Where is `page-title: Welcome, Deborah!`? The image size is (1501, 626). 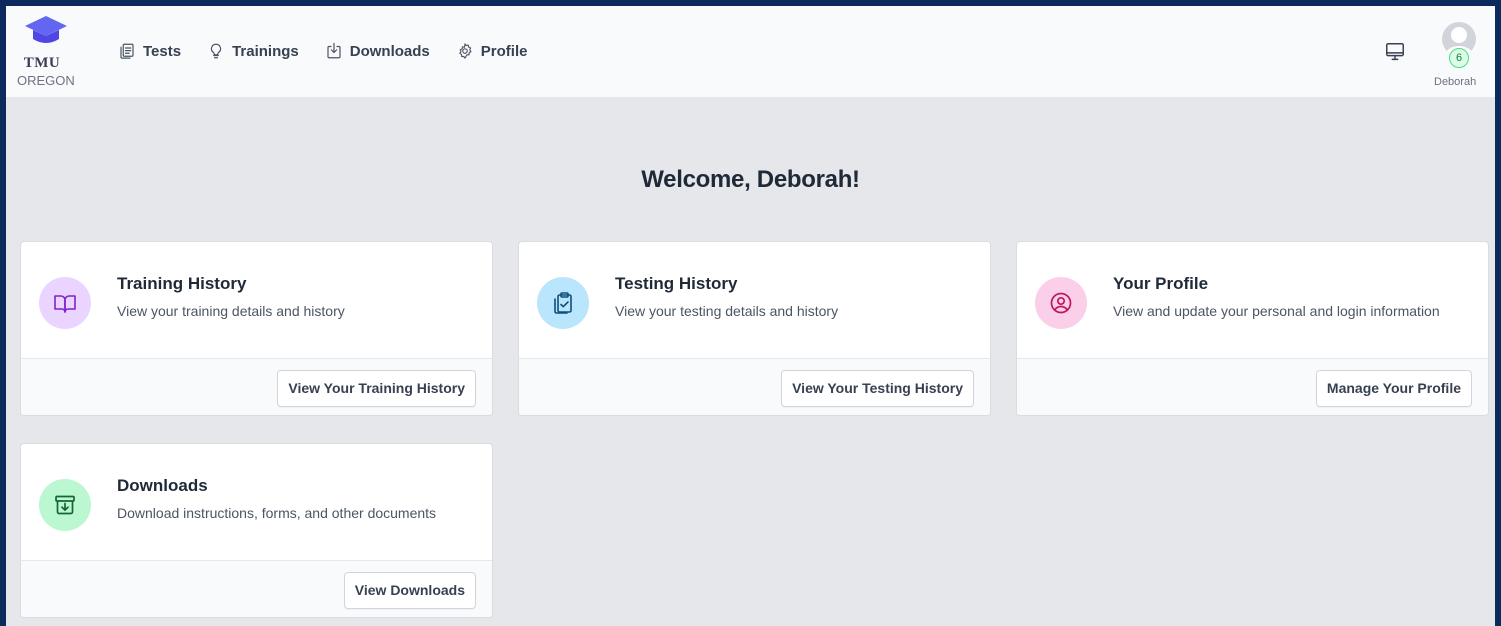
page-title: Welcome, Deborah! is located at coordinates (750, 179).